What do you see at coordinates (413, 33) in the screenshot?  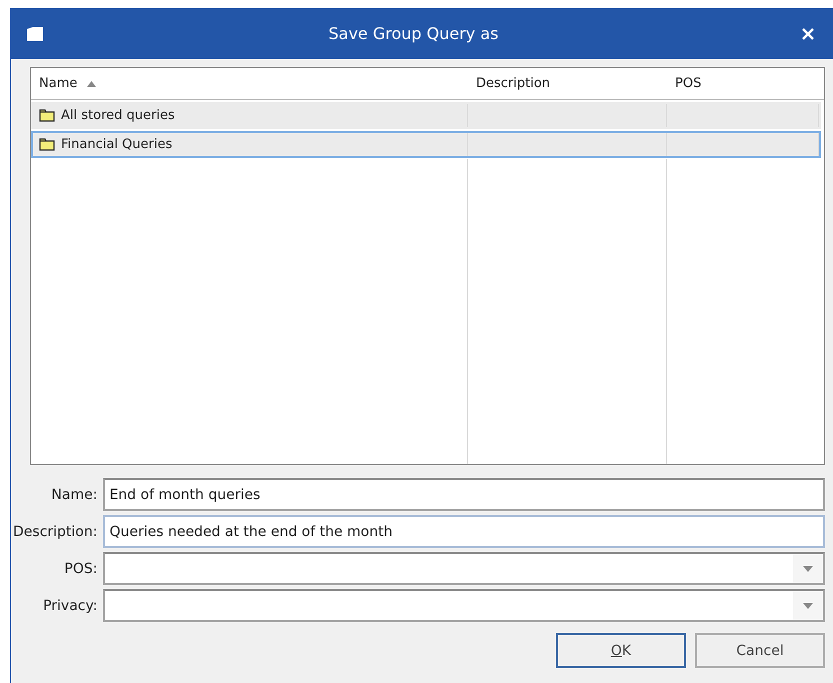 I see `window-title: Save Group Query as` at bounding box center [413, 33].